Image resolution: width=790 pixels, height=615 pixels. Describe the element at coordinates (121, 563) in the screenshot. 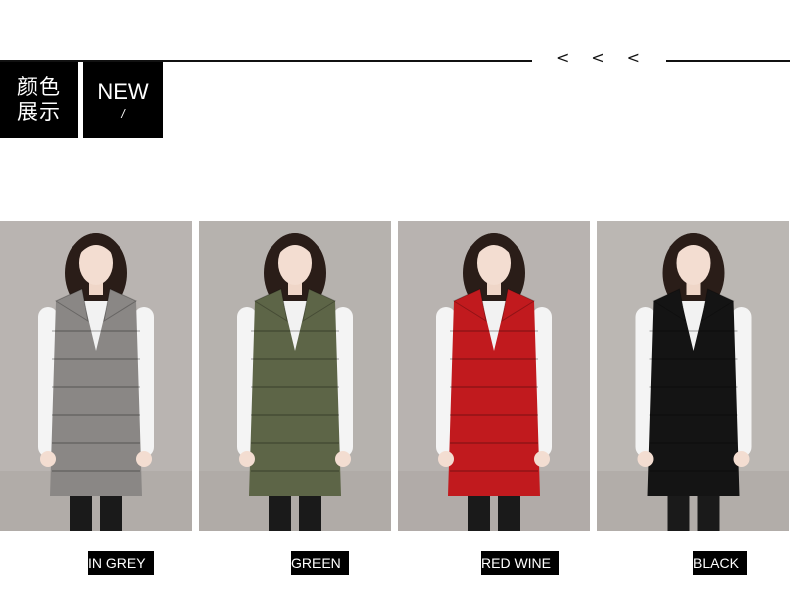

I see `color-label-grey: IN GREY` at that location.